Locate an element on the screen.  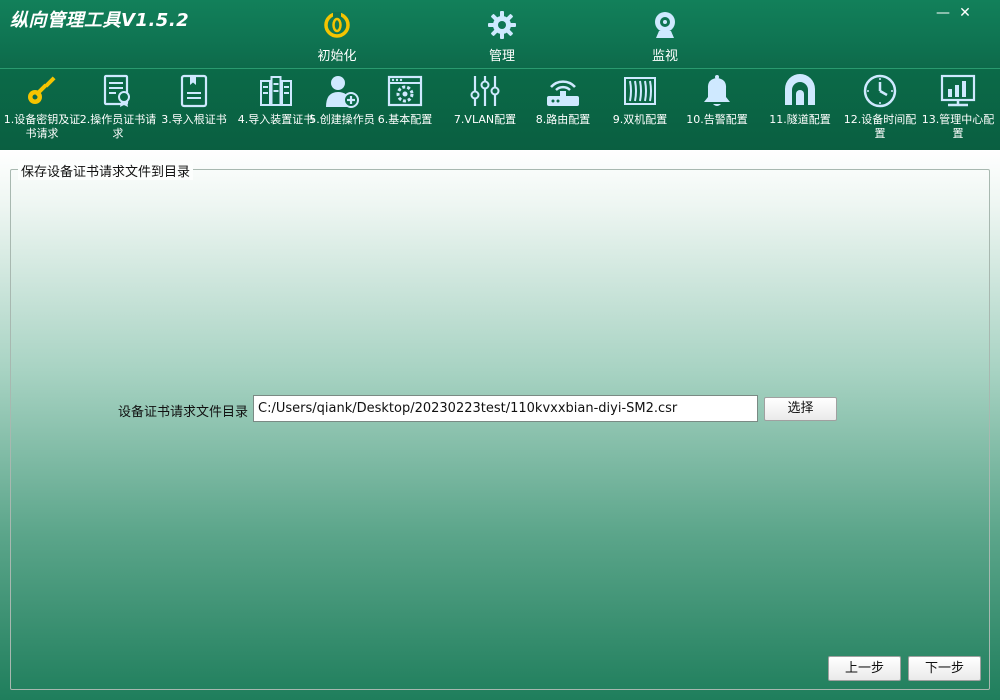
previous-step-button: 上一步 is located at coordinates (864, 668).